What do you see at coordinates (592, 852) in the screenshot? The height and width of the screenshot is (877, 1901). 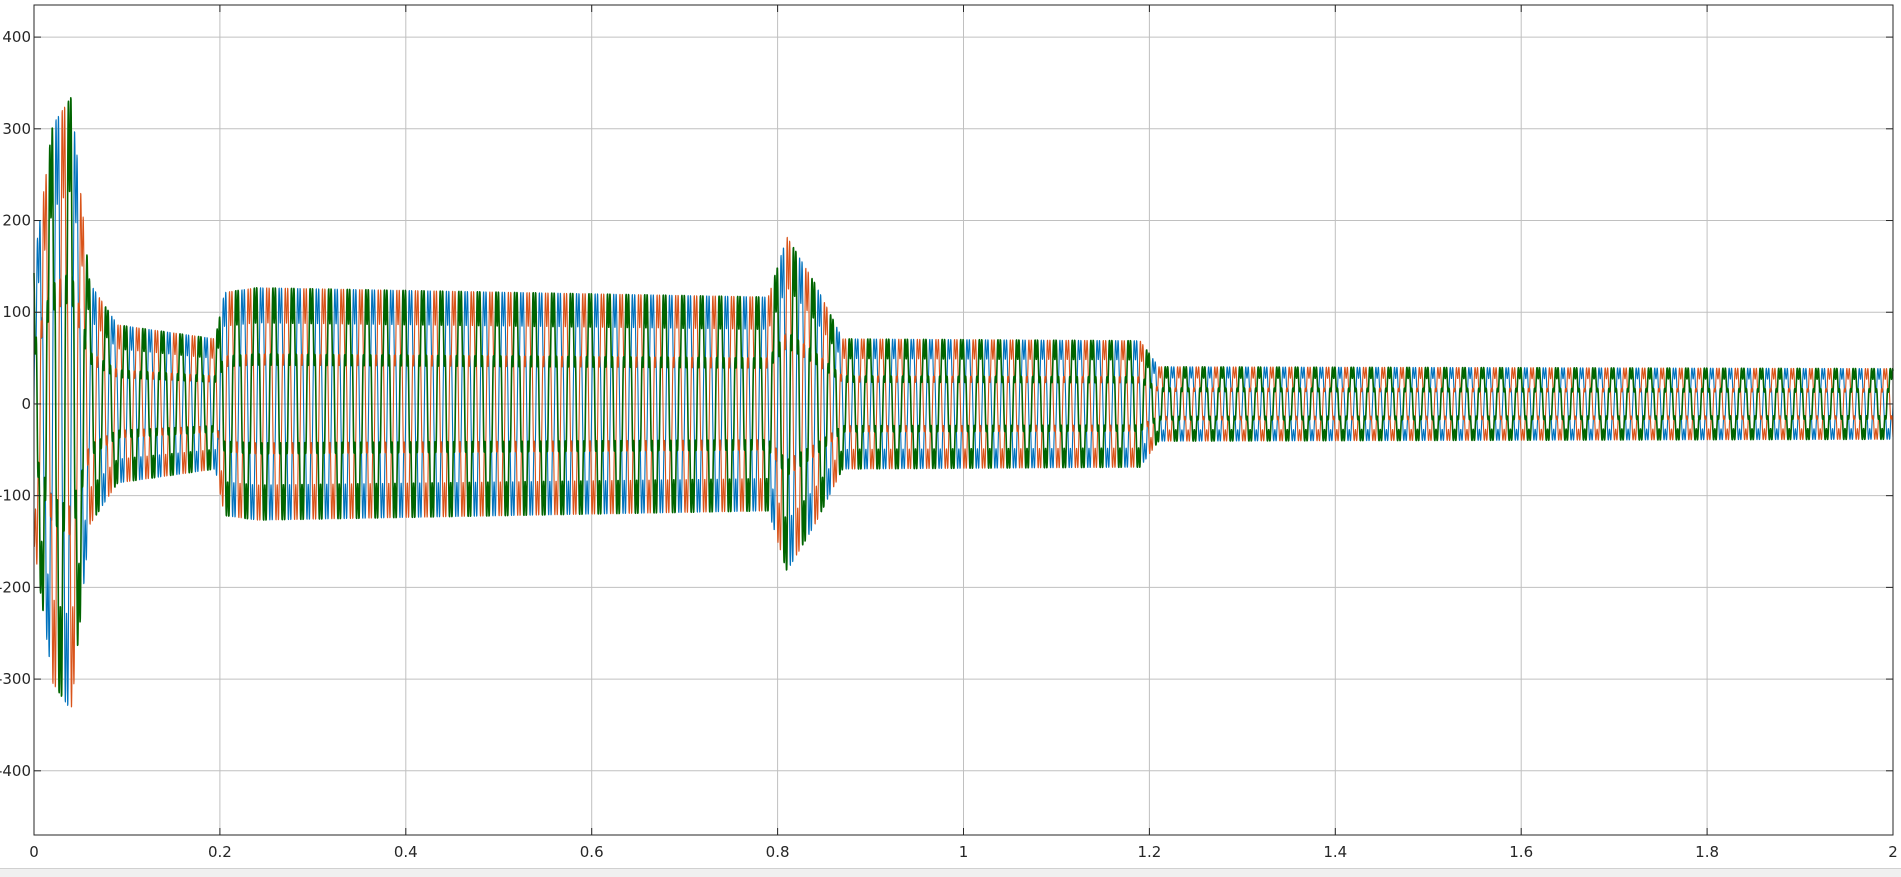 I see `x-tick-label: 0.6` at bounding box center [592, 852].